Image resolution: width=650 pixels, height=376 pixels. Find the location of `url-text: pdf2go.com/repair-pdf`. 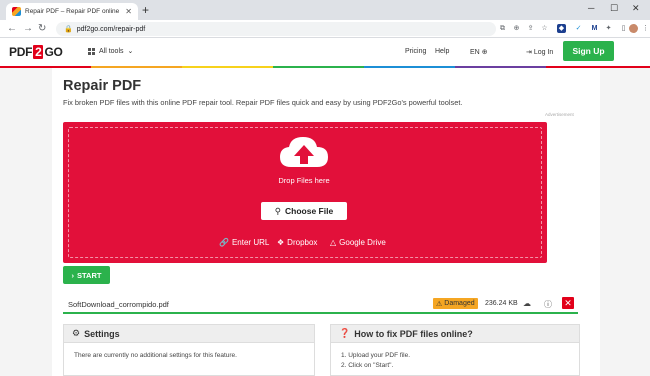

url-text: pdf2go.com/repair-pdf is located at coordinates (111, 29).